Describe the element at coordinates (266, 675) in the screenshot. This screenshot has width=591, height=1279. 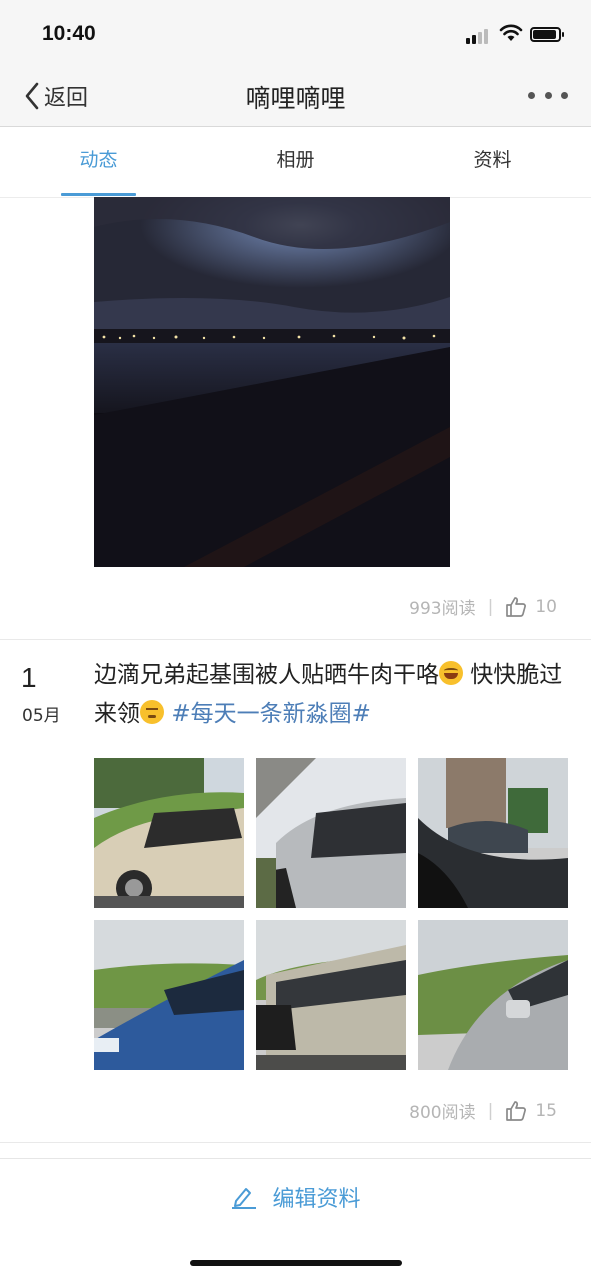
I see `post-text-part1: 边滴兄弟起基围被人贴晒牛肉干咯` at that location.